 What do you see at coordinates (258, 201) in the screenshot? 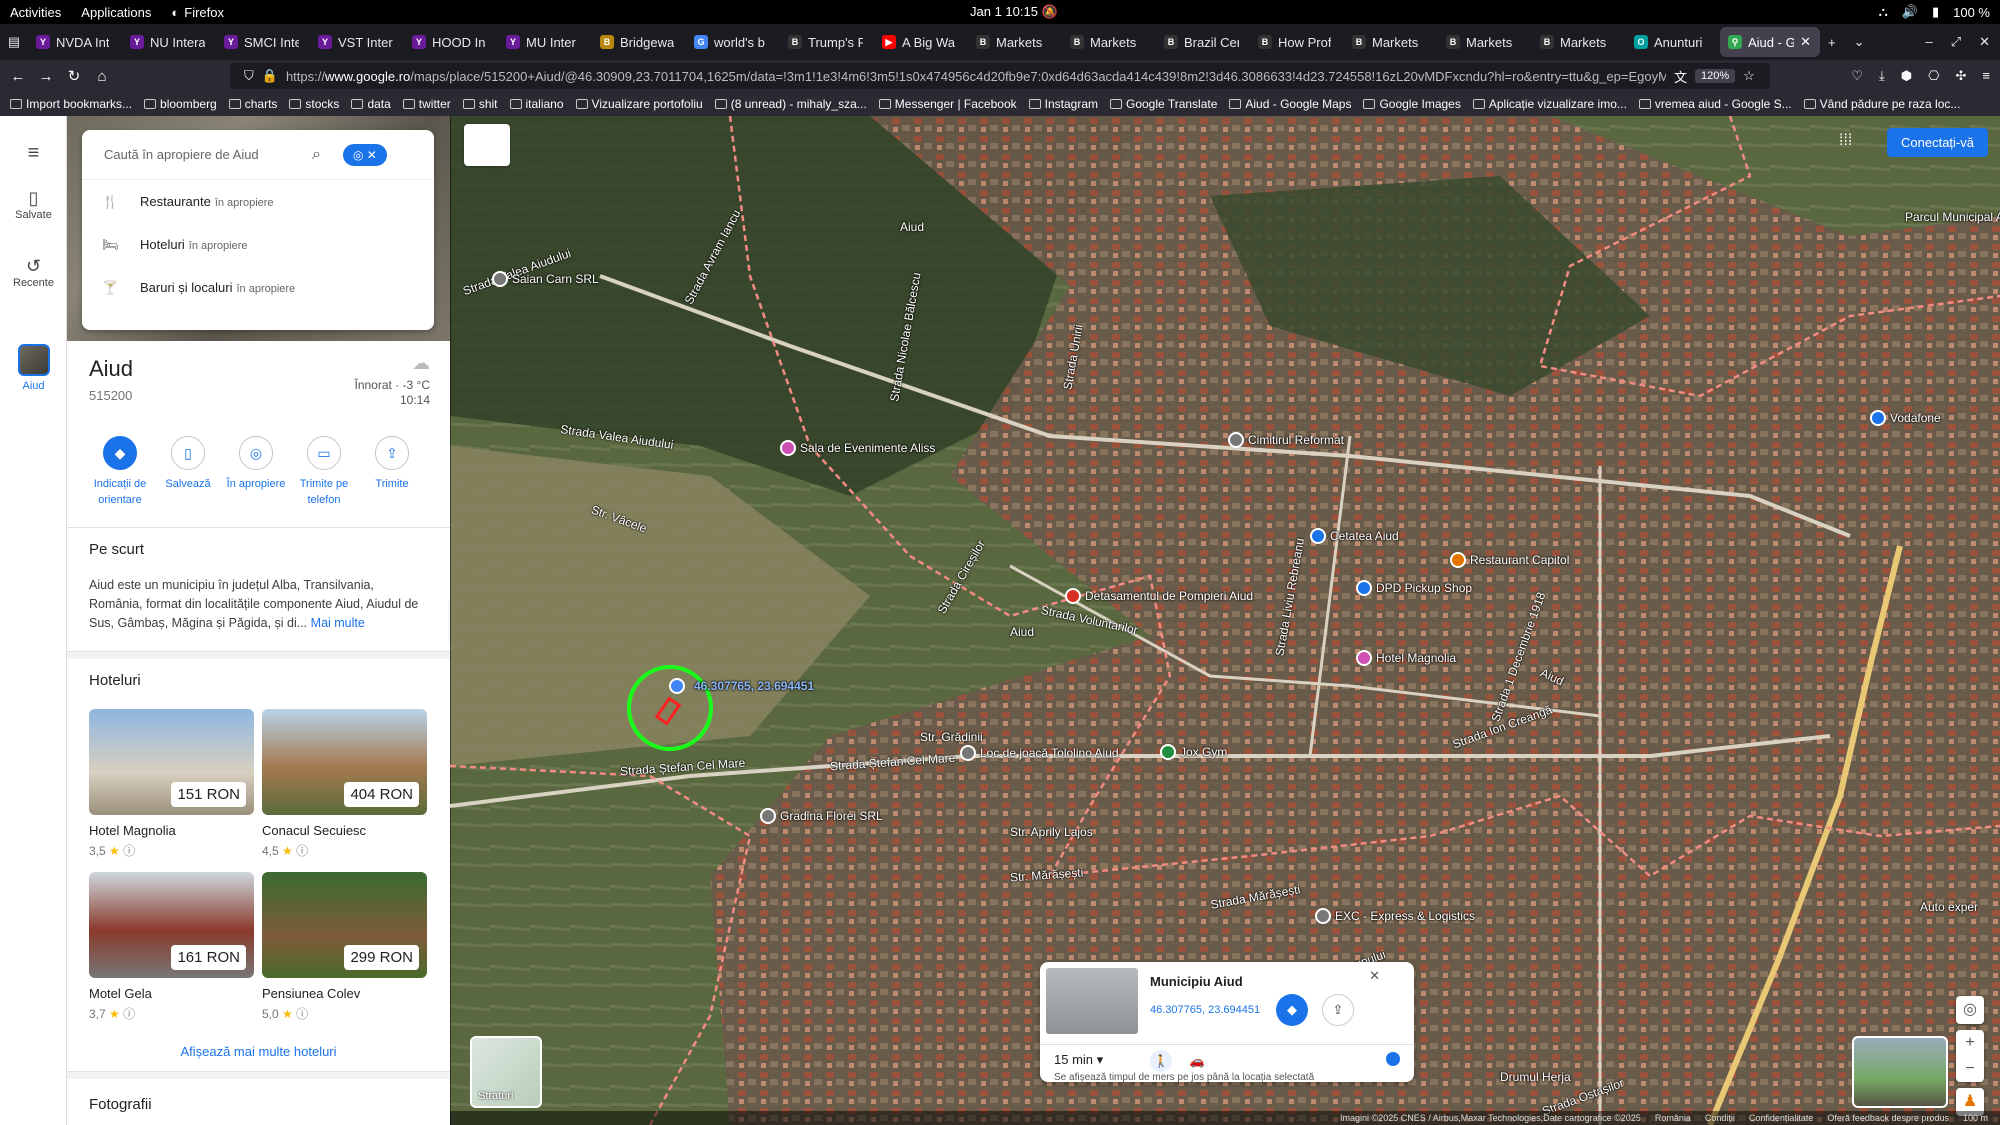
I see `suggestion-item: 🍴 Restaurante în apropiere` at bounding box center [258, 201].